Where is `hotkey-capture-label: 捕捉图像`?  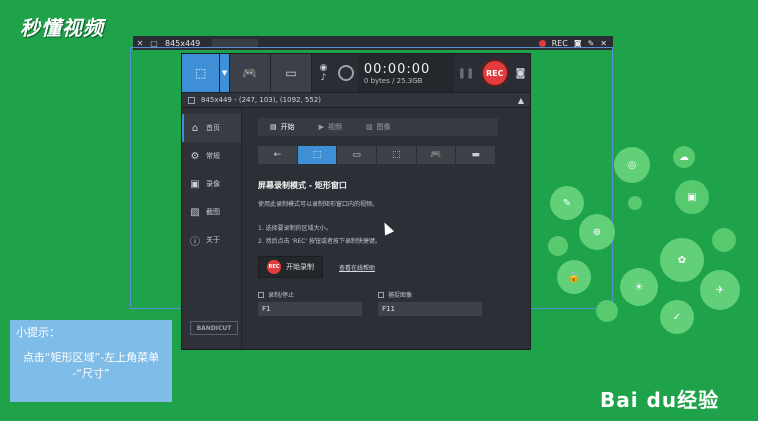
hotkey-capture-label: 捕捉图像 is located at coordinates (400, 295).